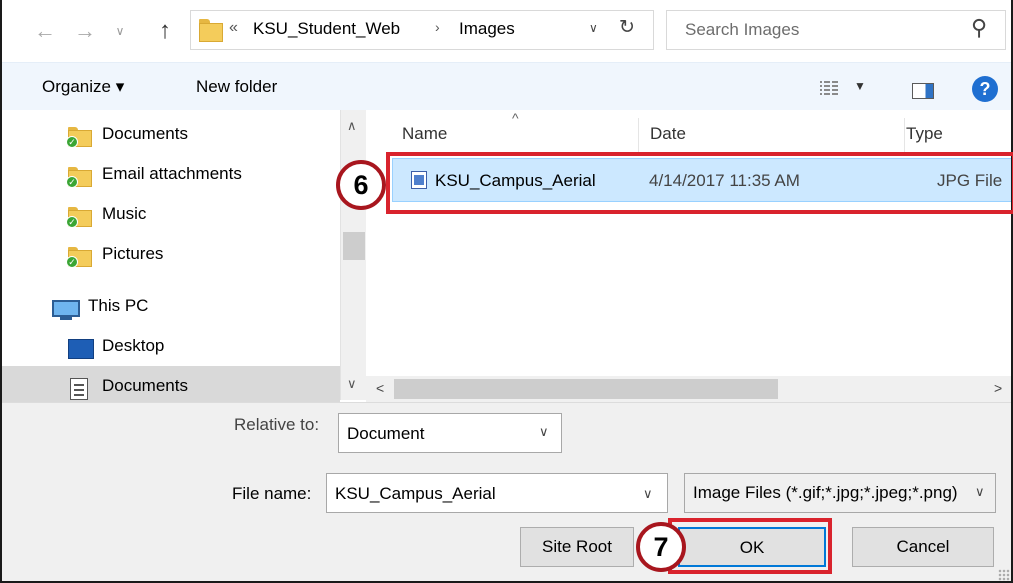  I want to click on scroll-right-icon: >, so click(998, 388).